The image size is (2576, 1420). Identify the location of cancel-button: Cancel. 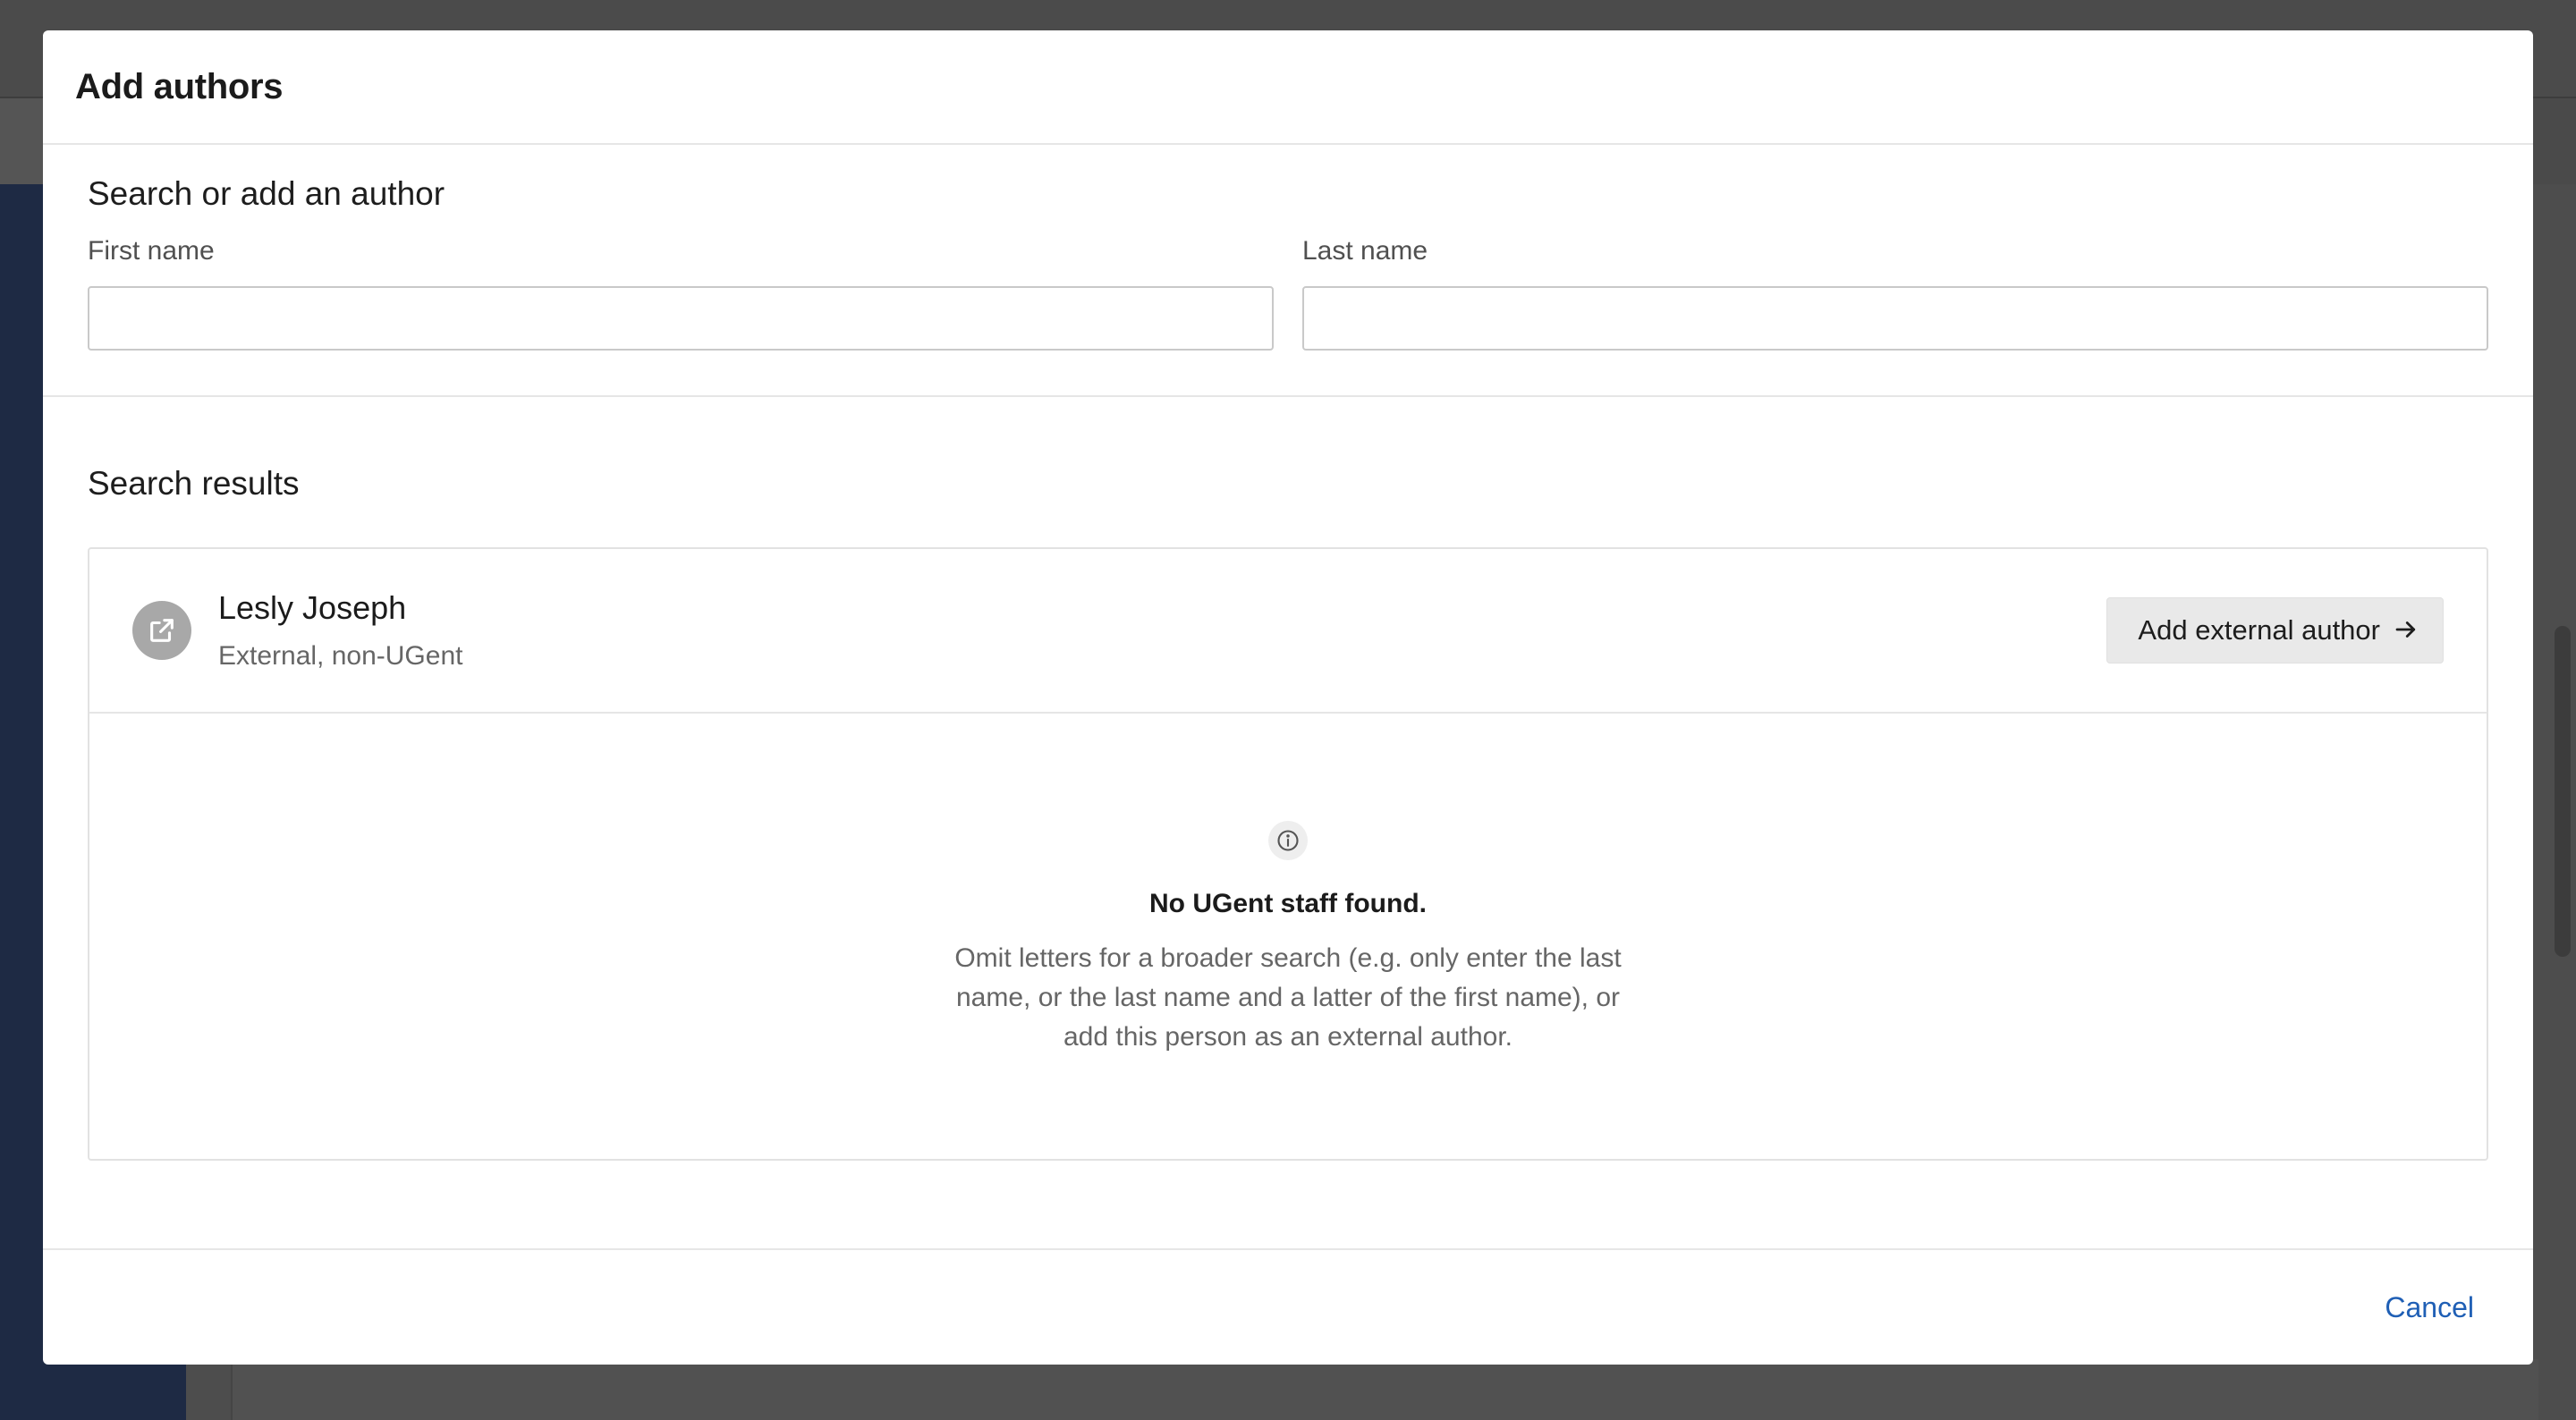
(2429, 1308).